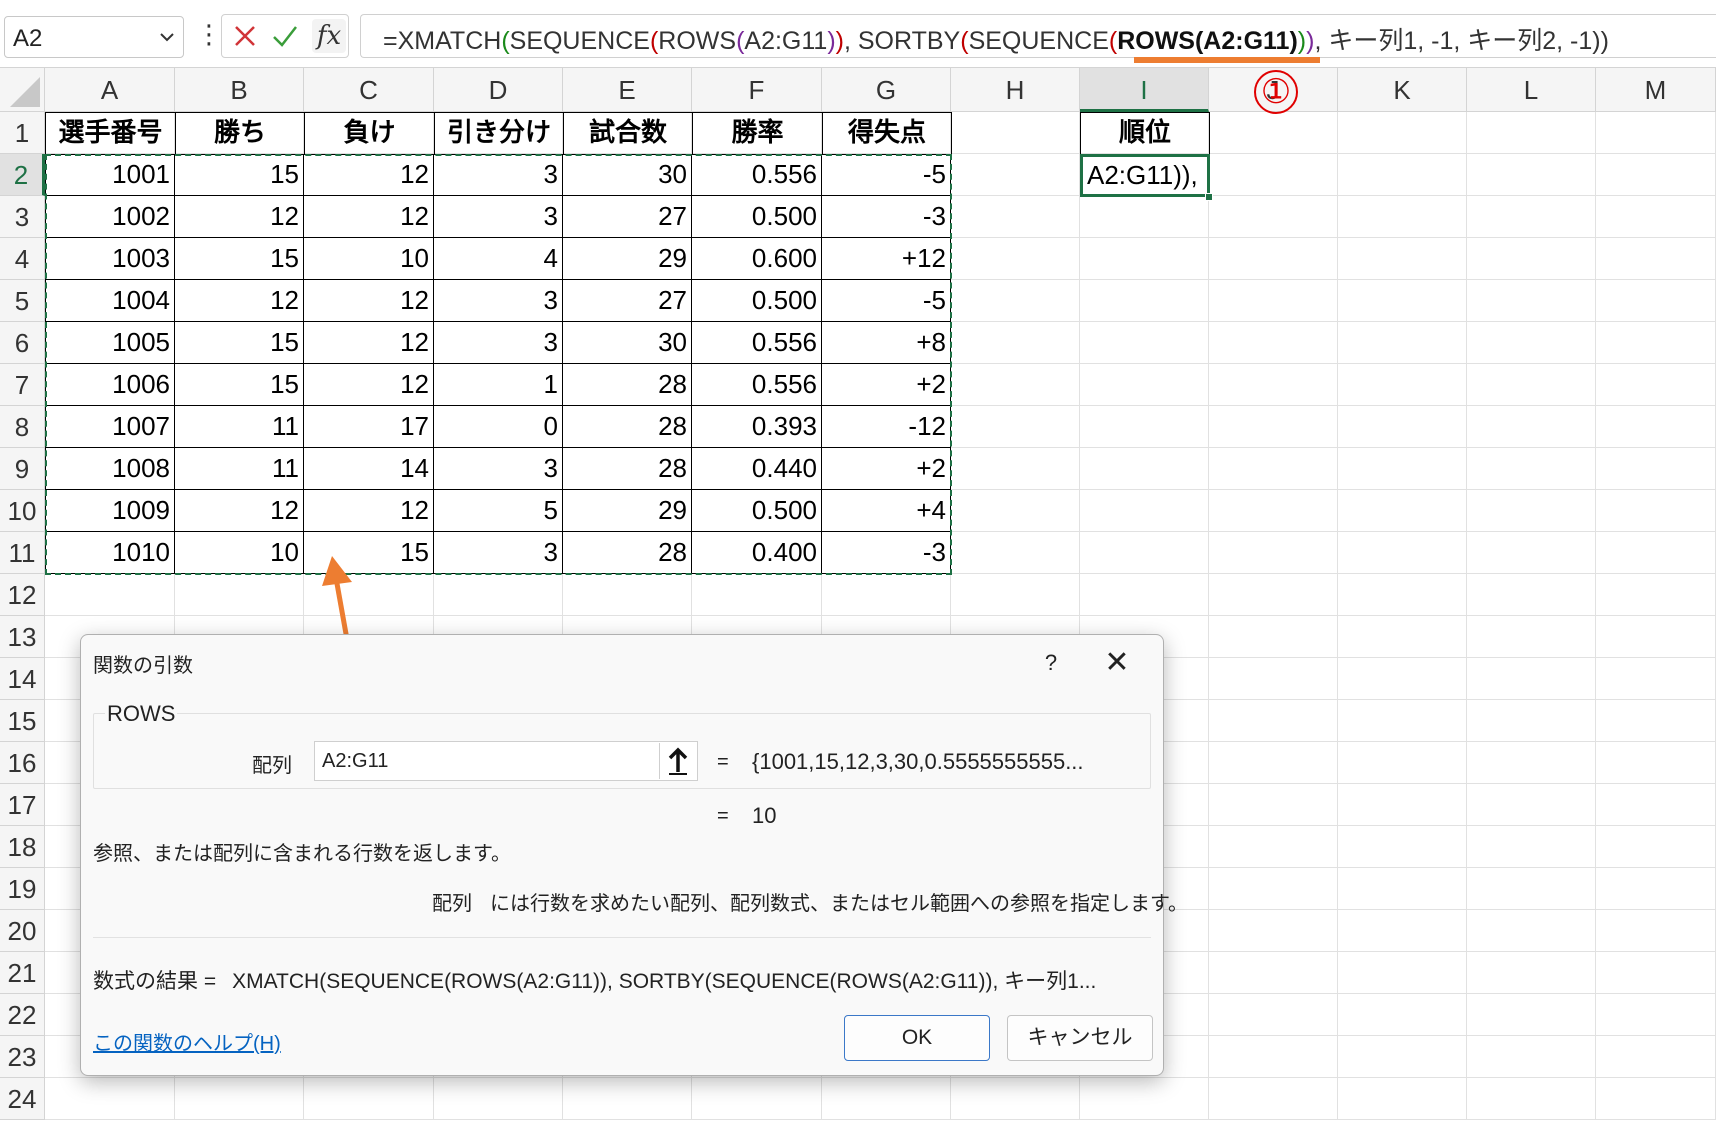 The width and height of the screenshot is (1716, 1125). I want to click on table-cell: 5, so click(498, 511).